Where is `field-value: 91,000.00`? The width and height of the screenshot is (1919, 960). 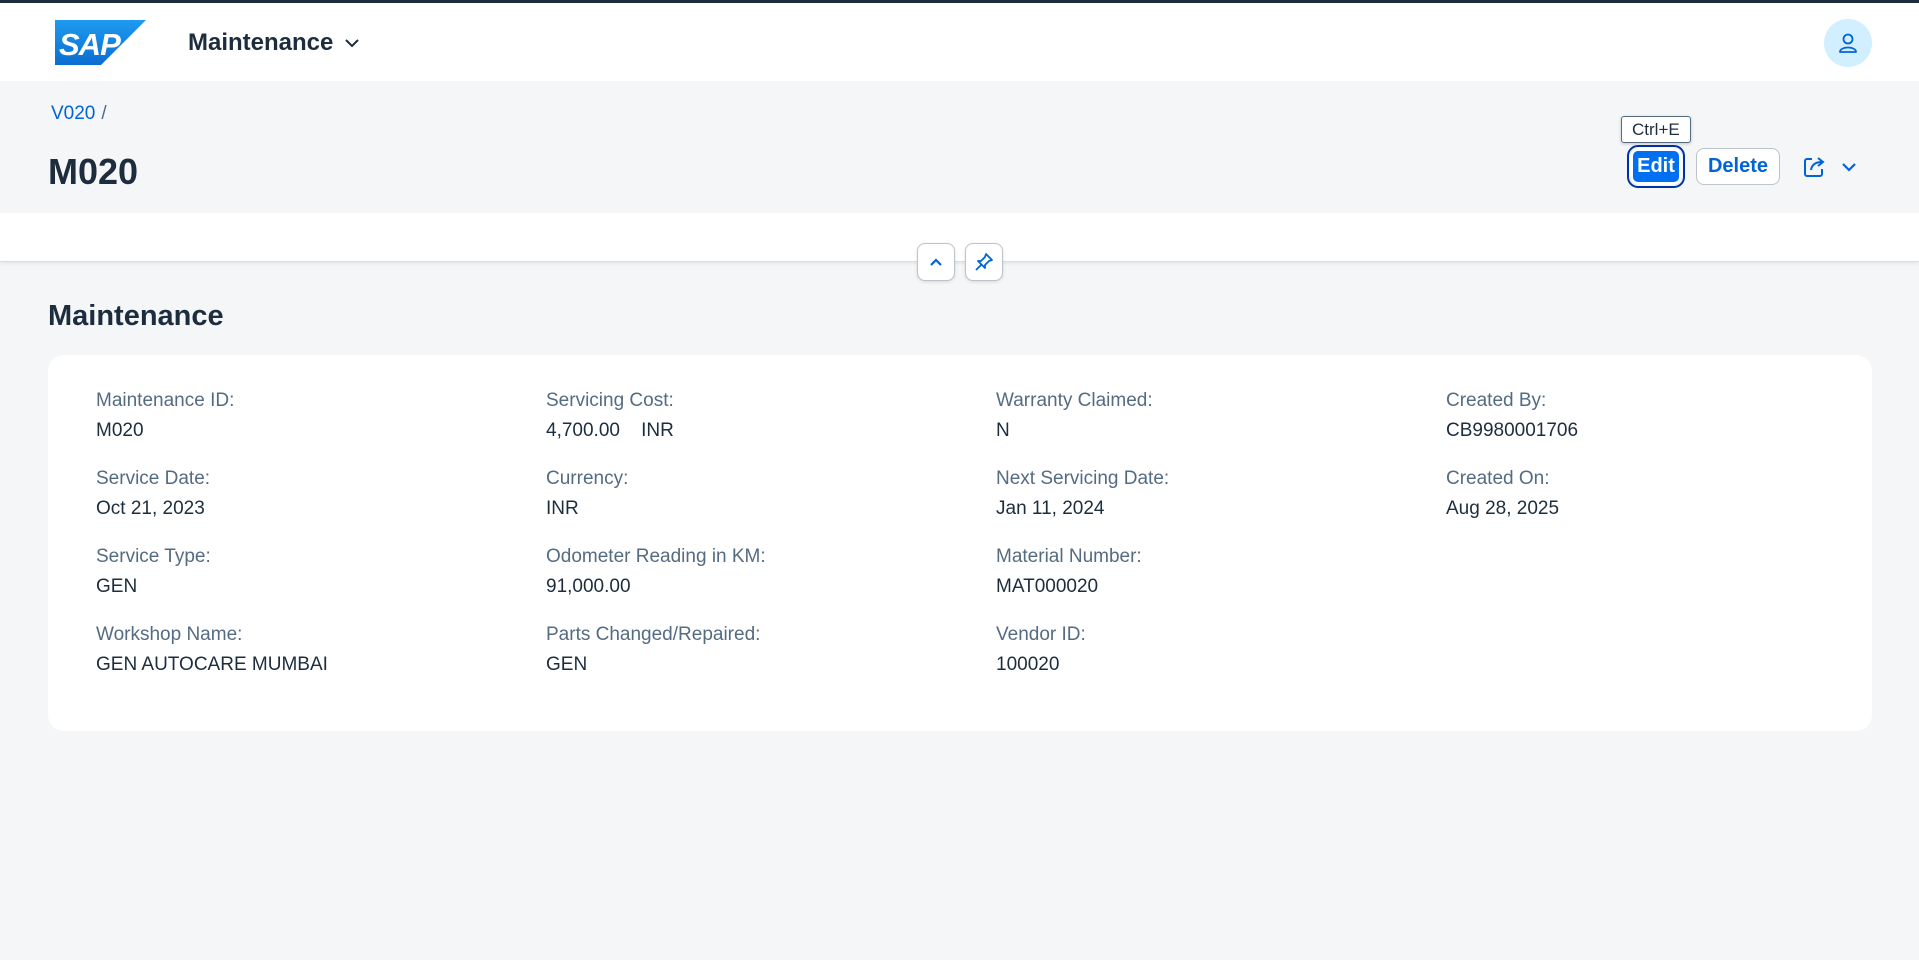
field-value: 91,000.00 is located at coordinates (588, 586).